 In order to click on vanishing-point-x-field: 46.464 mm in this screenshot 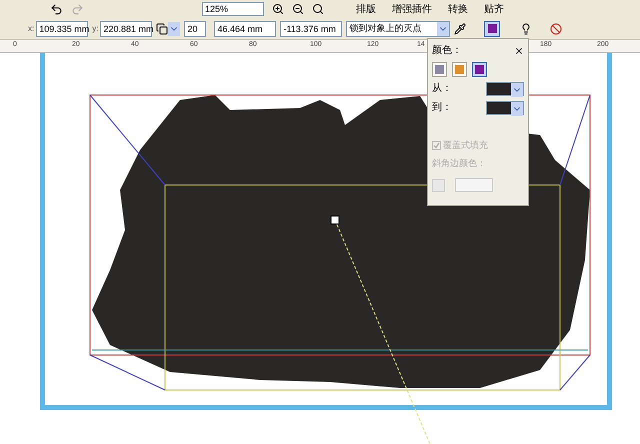, I will do `click(245, 28)`.